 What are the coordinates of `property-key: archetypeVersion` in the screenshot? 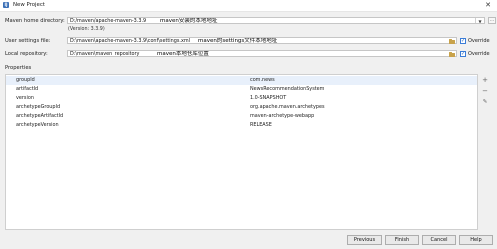 It's located at (37, 125).